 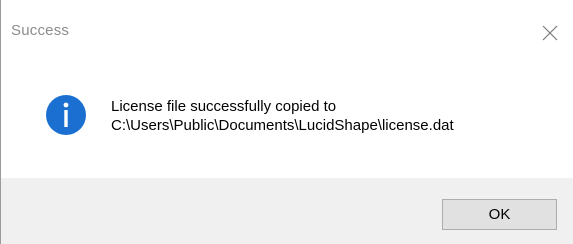 What do you see at coordinates (224, 106) in the screenshot?
I see `message-line-1: License file successfully copied to` at bounding box center [224, 106].